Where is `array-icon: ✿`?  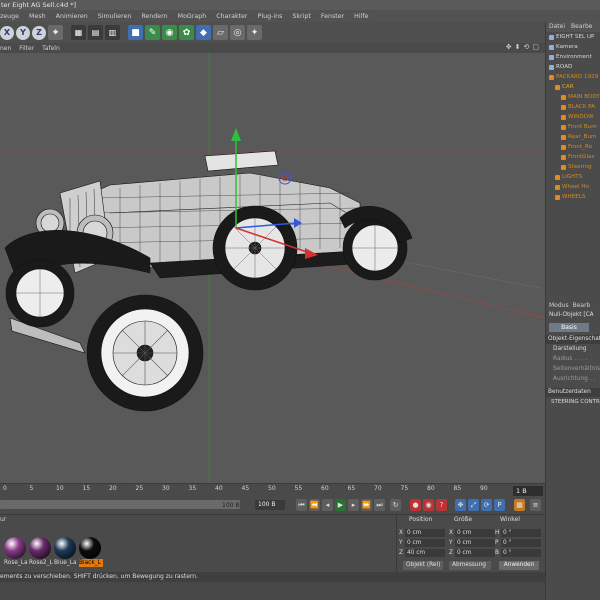 array-icon: ✿ is located at coordinates (186, 32).